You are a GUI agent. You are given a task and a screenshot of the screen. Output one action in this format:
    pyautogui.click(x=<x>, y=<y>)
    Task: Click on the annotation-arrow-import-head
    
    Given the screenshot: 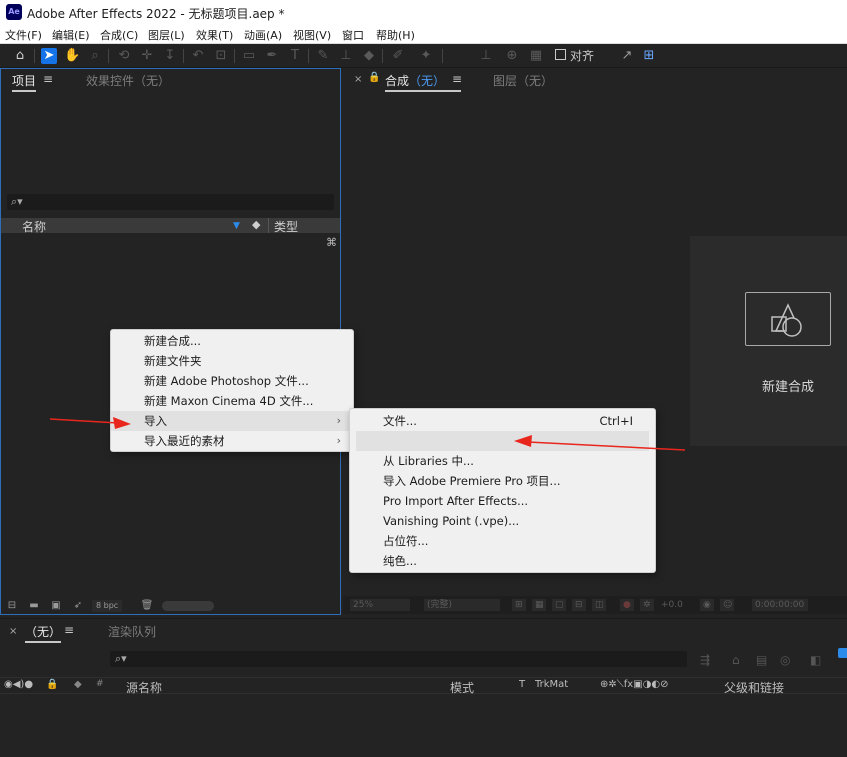 What is the action you would take?
    pyautogui.click(x=122, y=423)
    